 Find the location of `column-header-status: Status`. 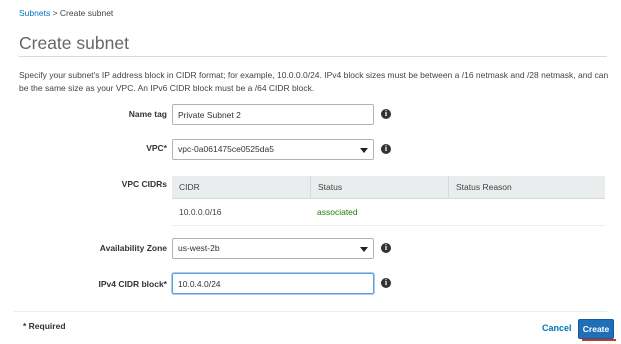

column-header-status: Status is located at coordinates (379, 187).